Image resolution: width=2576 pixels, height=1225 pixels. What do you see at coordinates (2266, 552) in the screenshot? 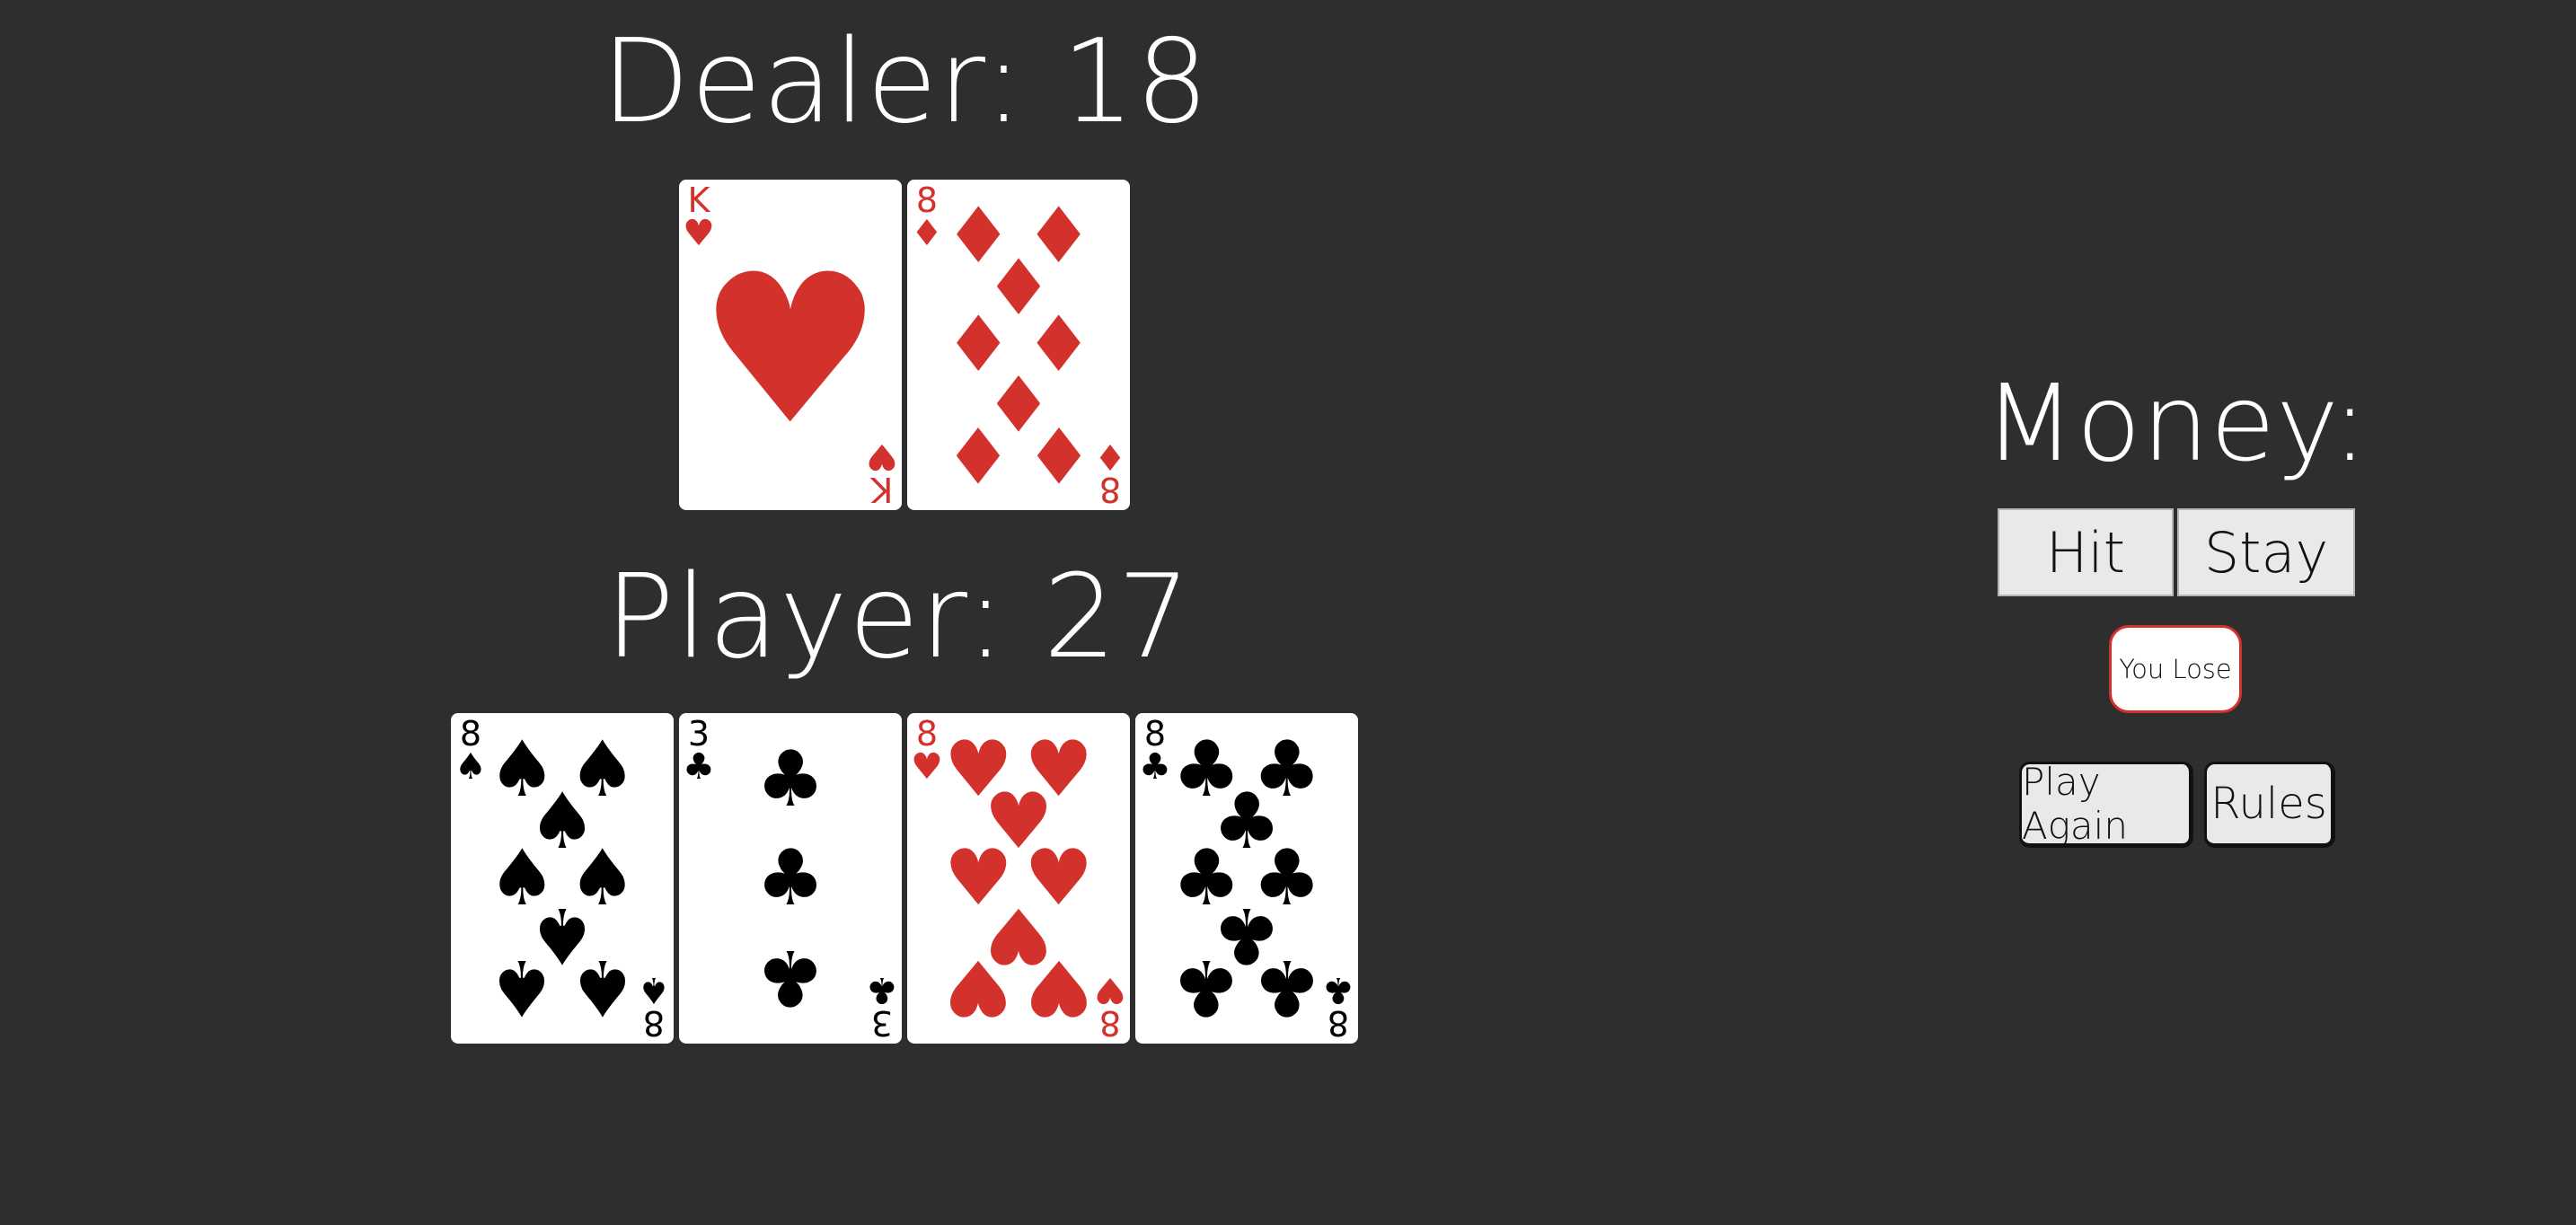
I see `stay-button: Stay` at bounding box center [2266, 552].